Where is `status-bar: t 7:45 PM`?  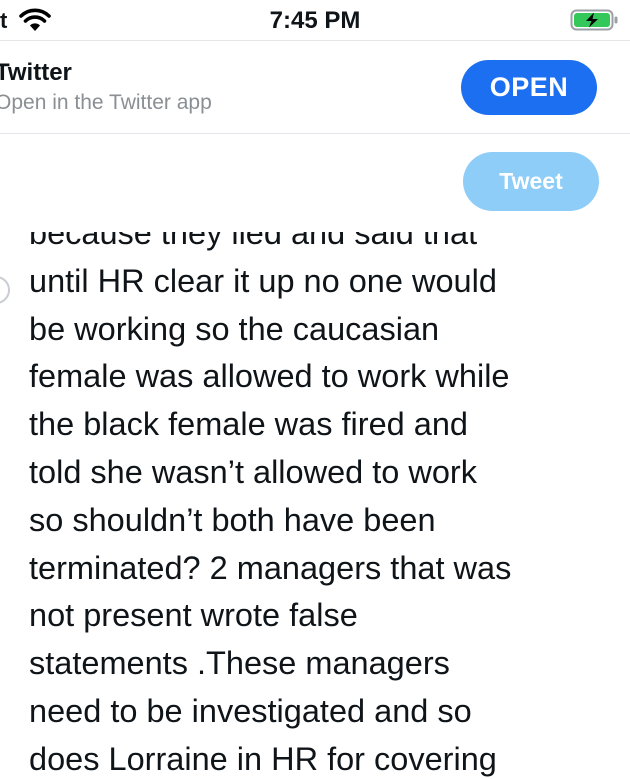
status-bar: t 7:45 PM is located at coordinates (315, 20).